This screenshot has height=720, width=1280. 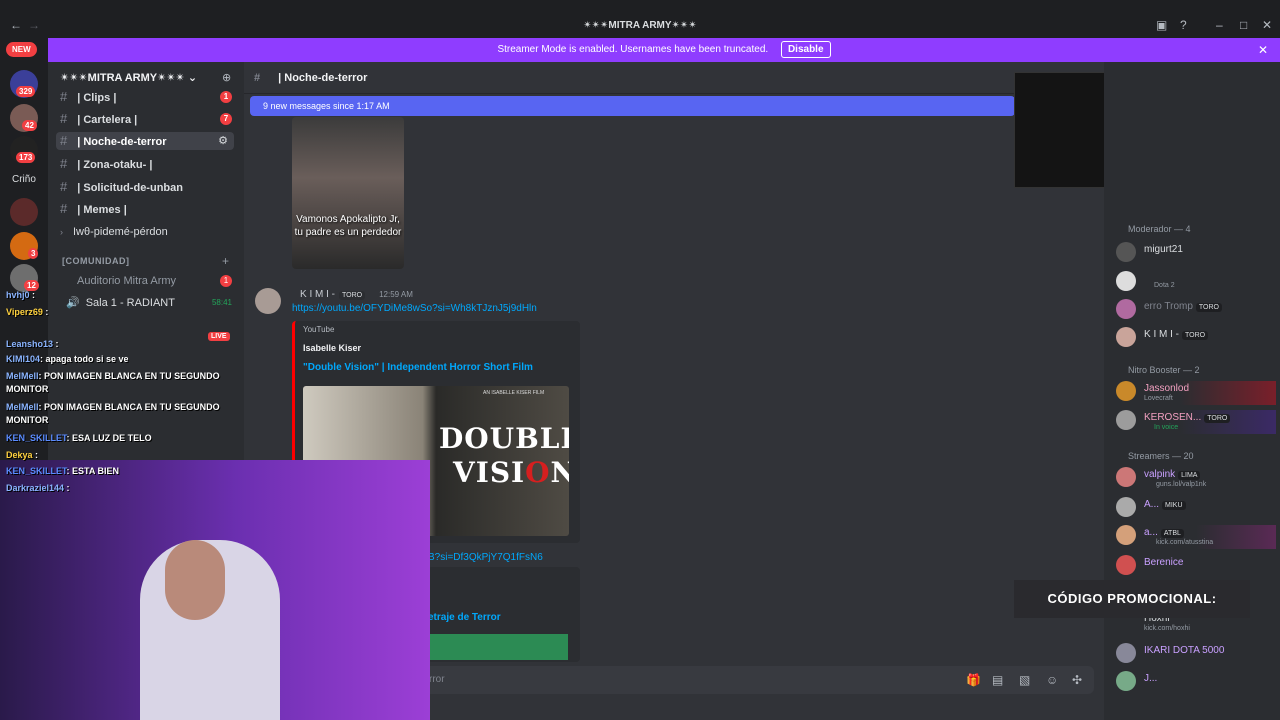 I want to click on channel-pidemé-perdon: › Iwθ-pidemé-pérdon, so click(x=149, y=232).